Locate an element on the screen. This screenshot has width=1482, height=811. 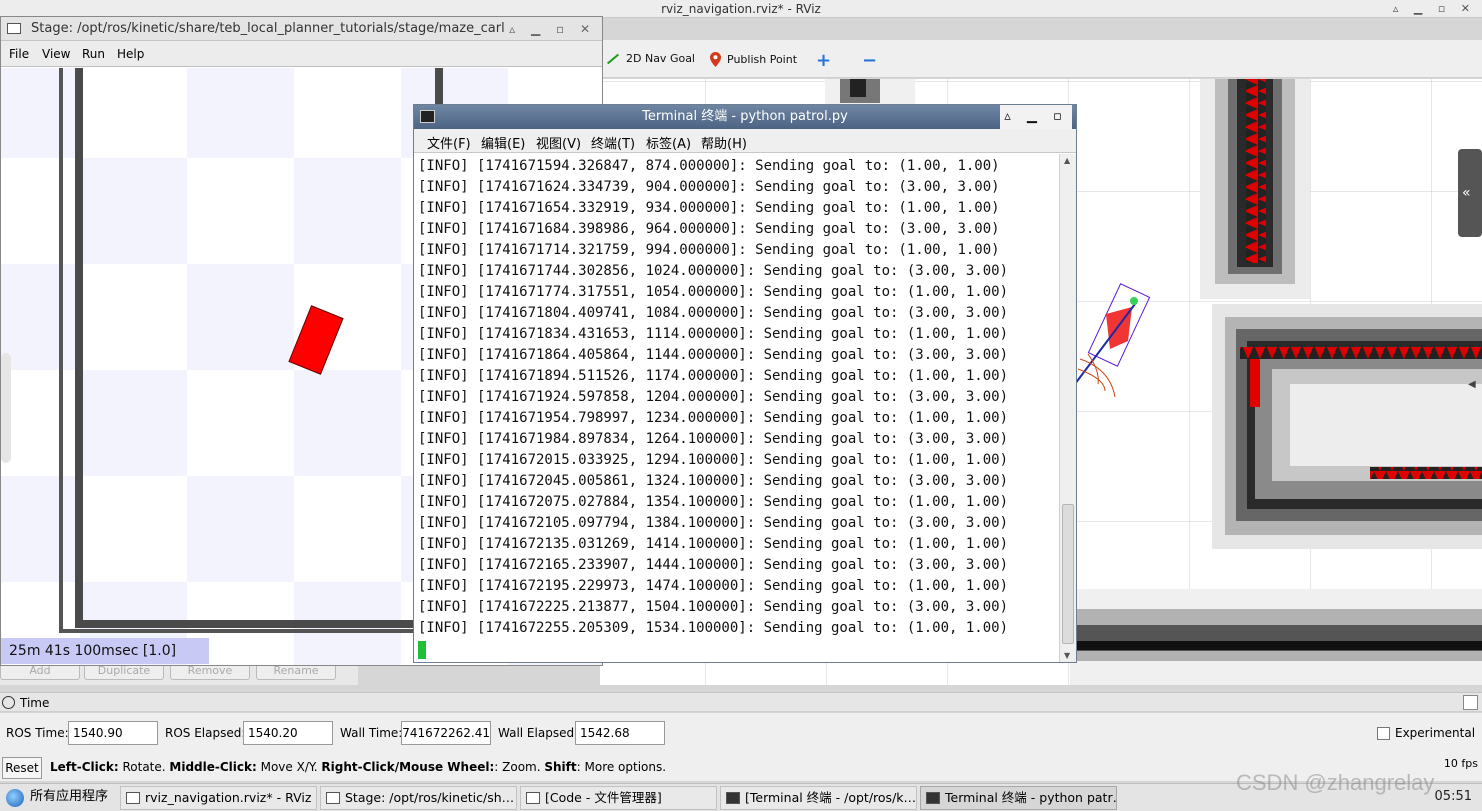
scroll-down-arrow-icon: ▼ is located at coordinates (1067, 655).